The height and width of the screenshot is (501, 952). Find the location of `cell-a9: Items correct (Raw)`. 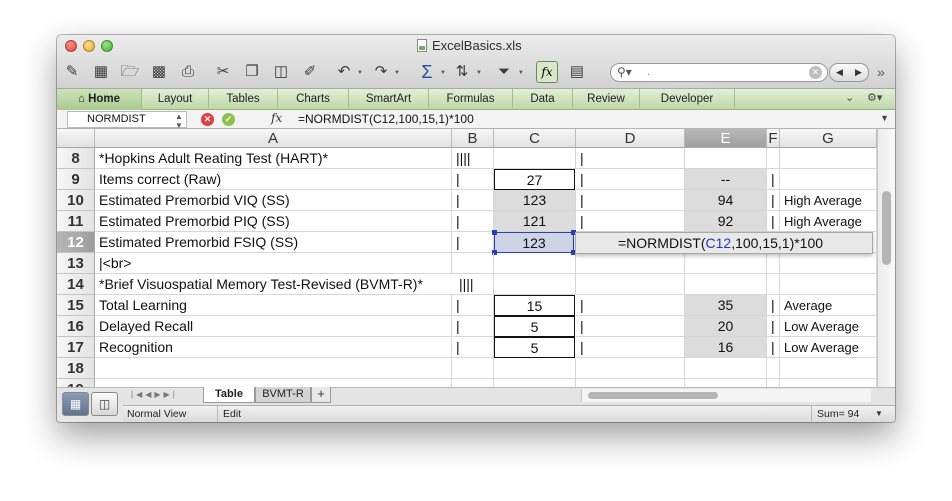

cell-a9: Items correct (Raw) is located at coordinates (273, 179).